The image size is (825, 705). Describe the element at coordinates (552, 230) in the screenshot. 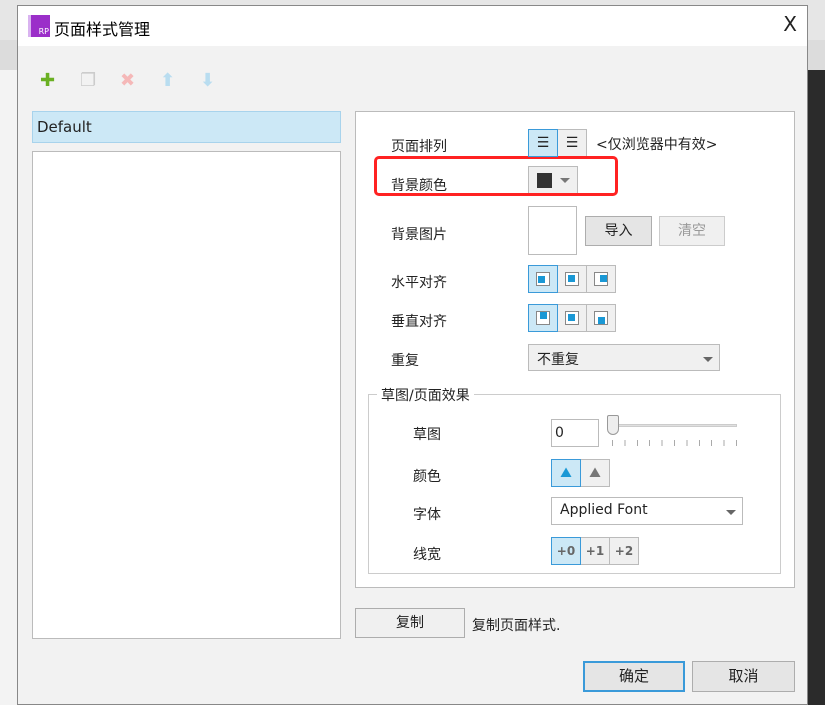

I see `bg-image-preview` at that location.